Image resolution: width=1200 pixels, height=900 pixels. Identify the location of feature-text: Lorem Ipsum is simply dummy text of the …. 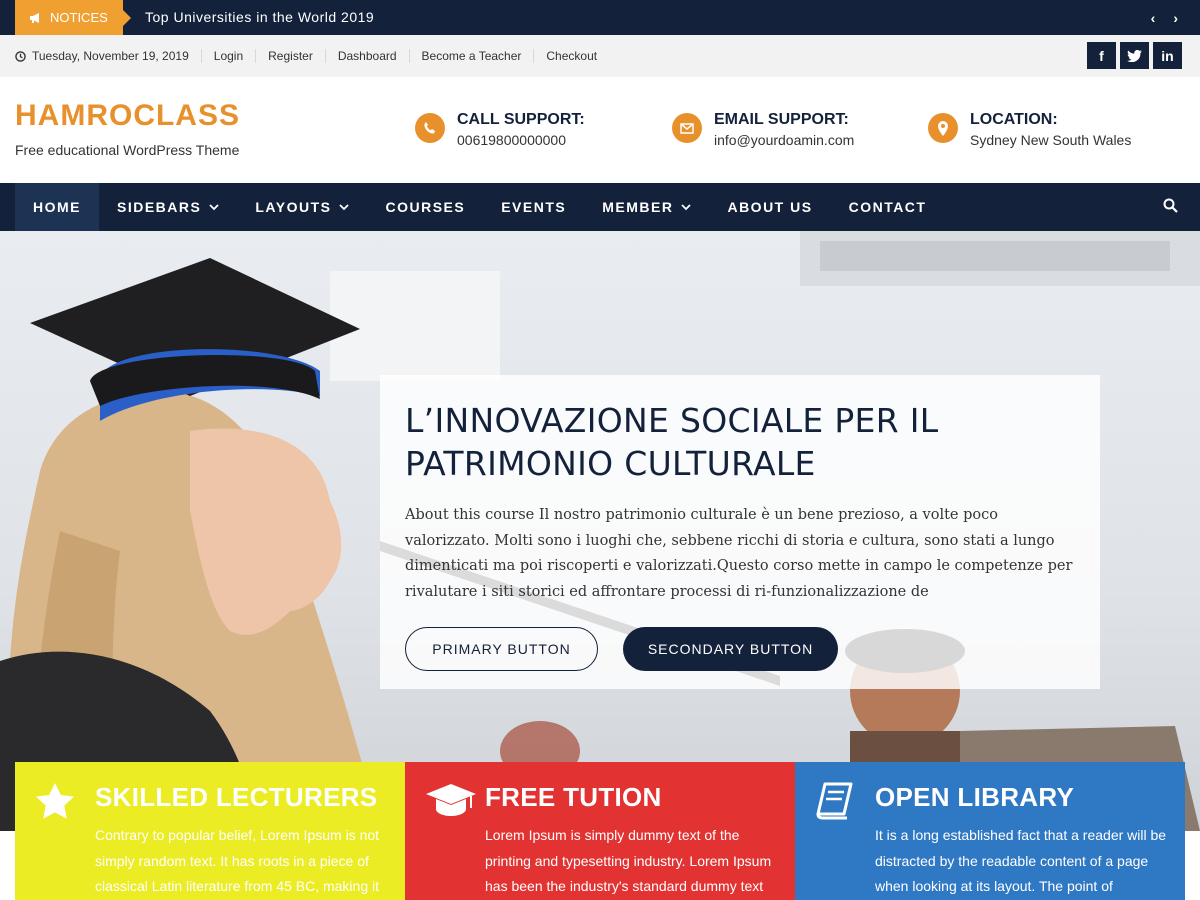
(628, 860).